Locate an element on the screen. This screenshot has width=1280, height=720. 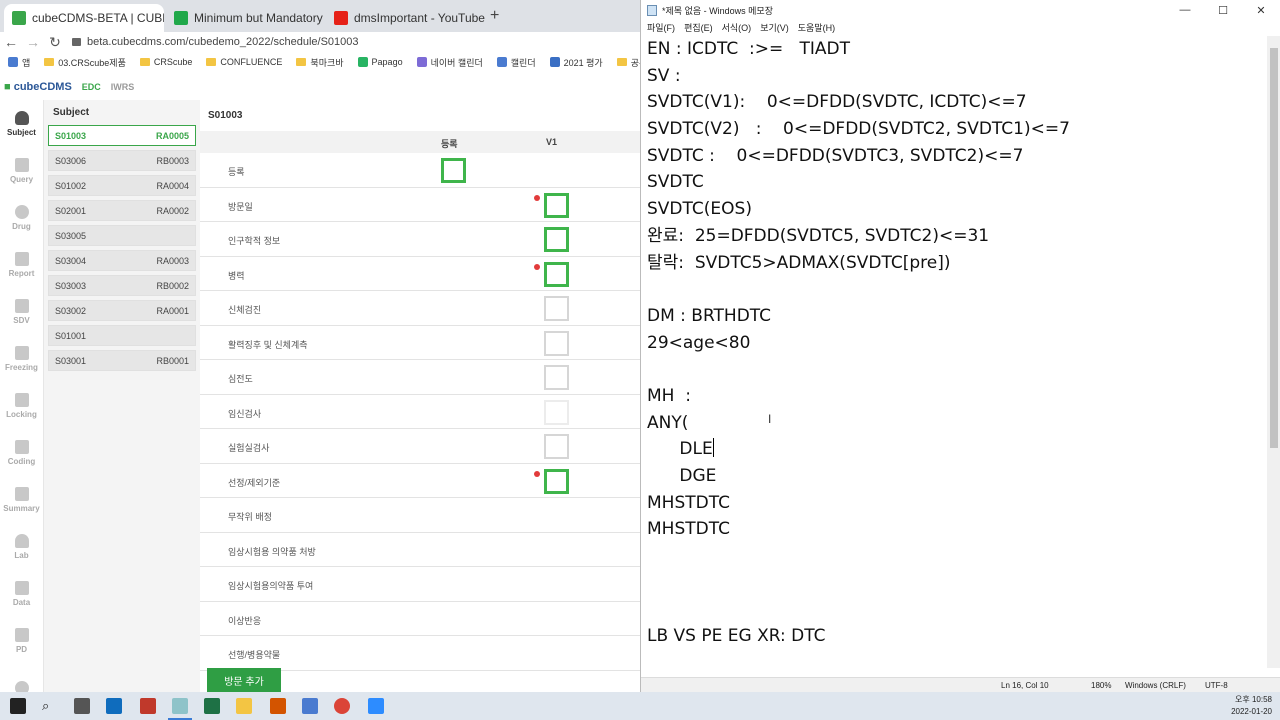
papago-icon is located at coordinates (362, 62).